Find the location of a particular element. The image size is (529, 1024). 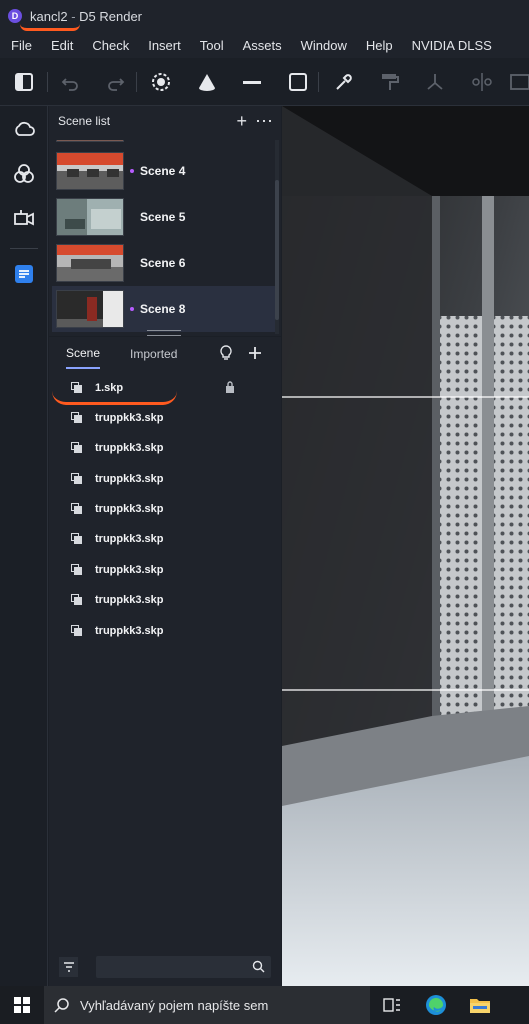

layer-row: 1.skp is located at coordinates (165, 389).